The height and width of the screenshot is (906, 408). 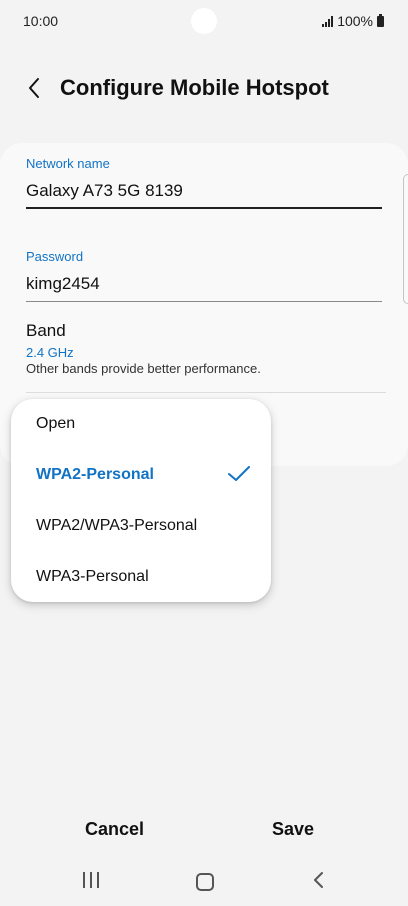 What do you see at coordinates (104, 191) in the screenshot?
I see `network-name-field: Galaxy A73 5G 8139` at bounding box center [104, 191].